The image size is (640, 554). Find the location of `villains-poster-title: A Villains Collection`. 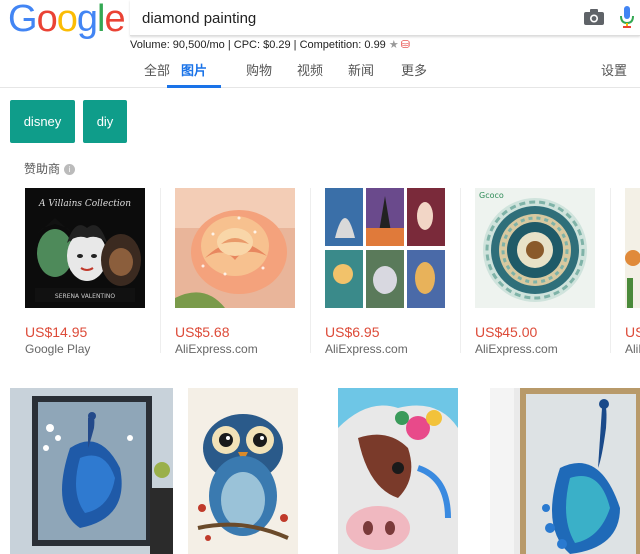

villains-poster-title: A Villains Collection is located at coordinates (84, 204).